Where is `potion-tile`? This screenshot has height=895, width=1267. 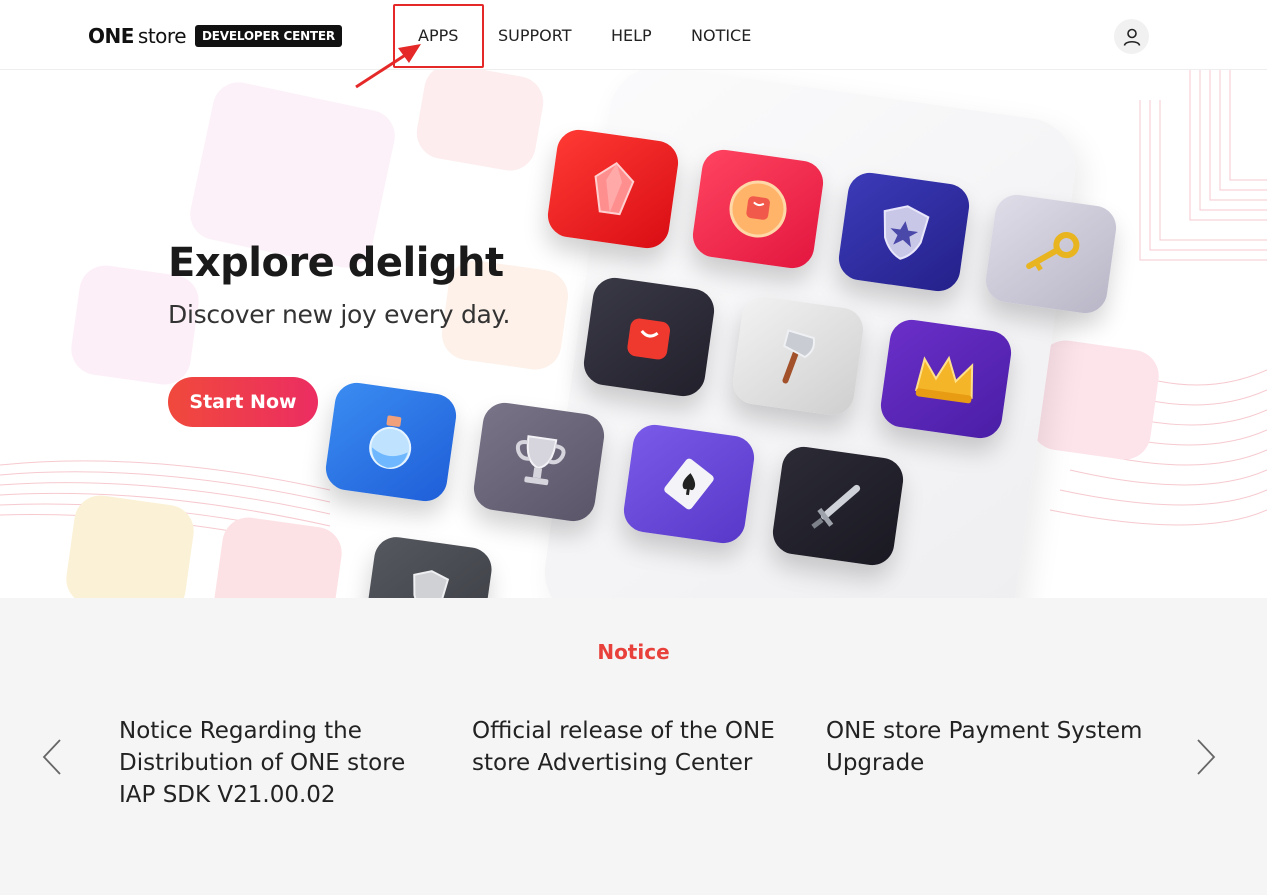
potion-tile is located at coordinates (391, 442).